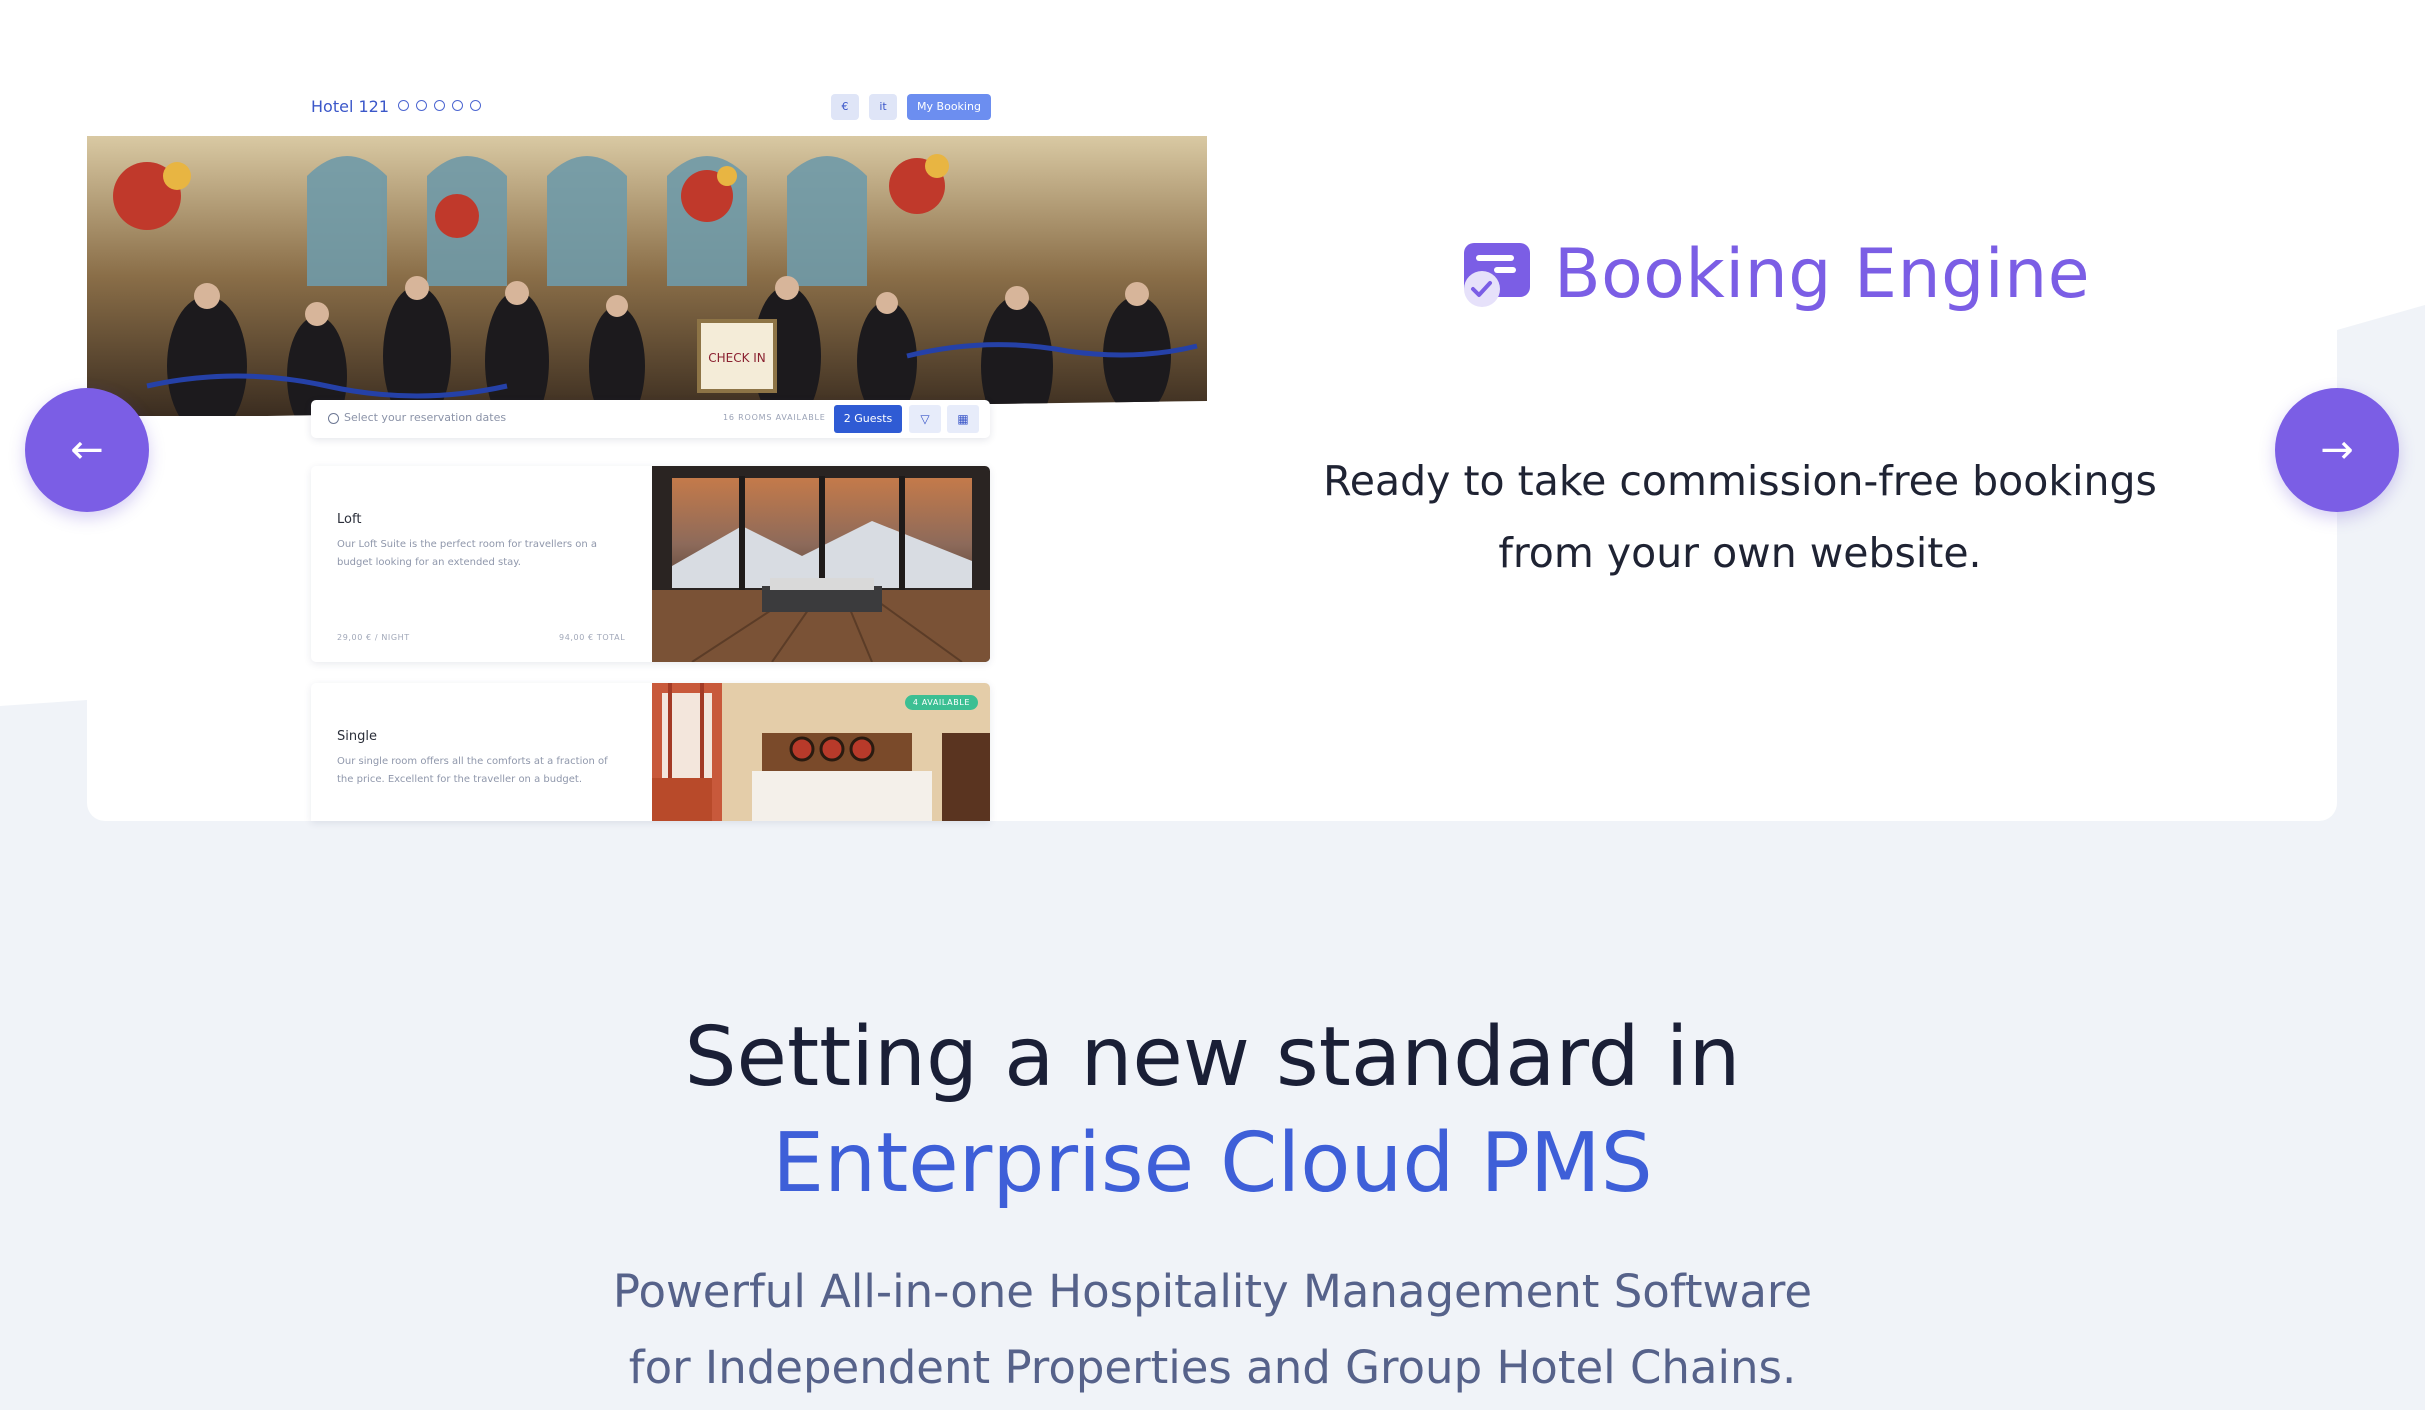 The image size is (2425, 1410). Describe the element at coordinates (941, 702) in the screenshot. I see `availability-badge: 4 AVAILABLE` at that location.